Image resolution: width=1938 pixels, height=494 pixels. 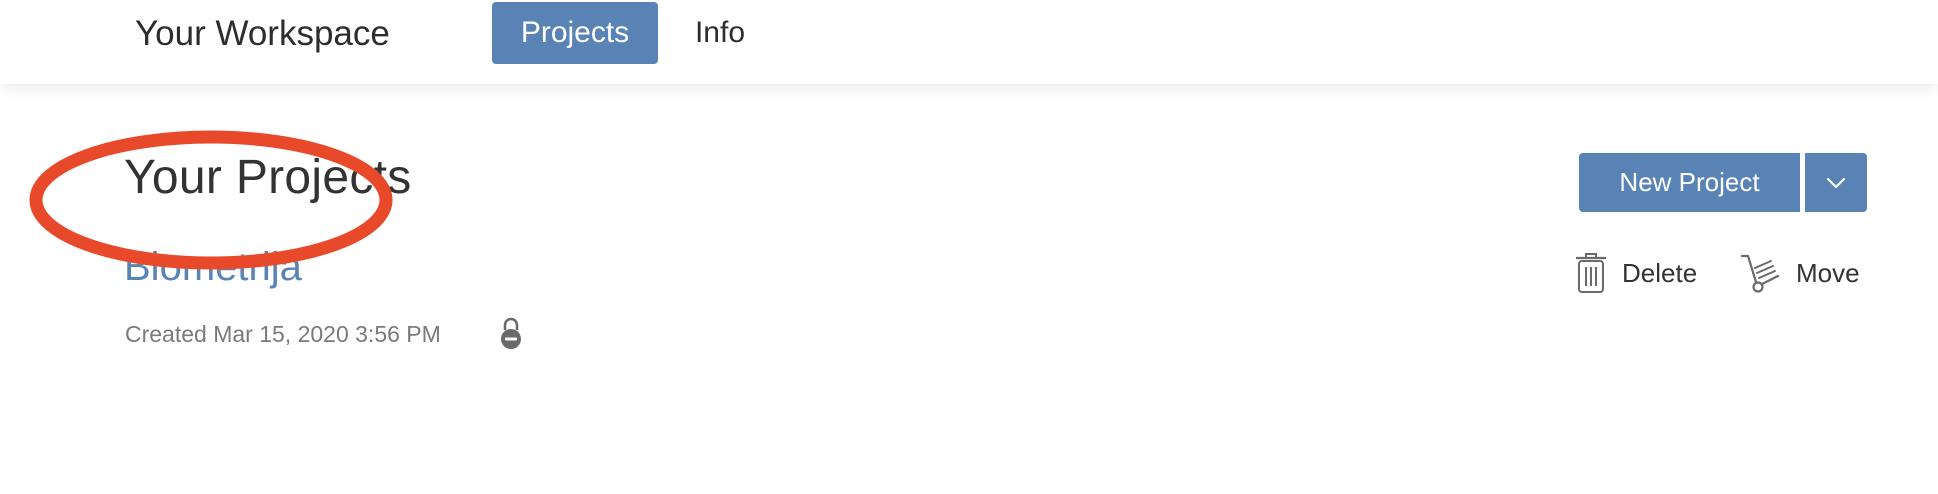 What do you see at coordinates (1591, 273) in the screenshot?
I see `trash-icon` at bounding box center [1591, 273].